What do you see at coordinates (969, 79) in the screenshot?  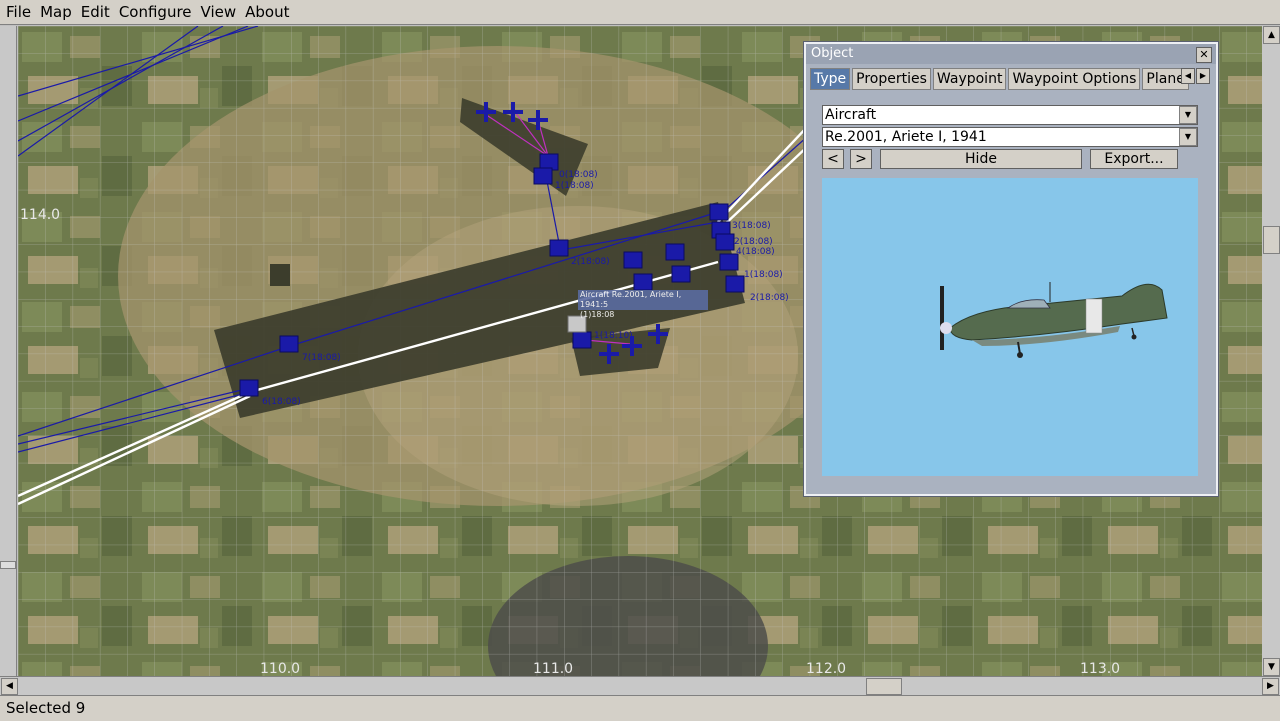 I see `tab-waypoint: Waypoint` at bounding box center [969, 79].